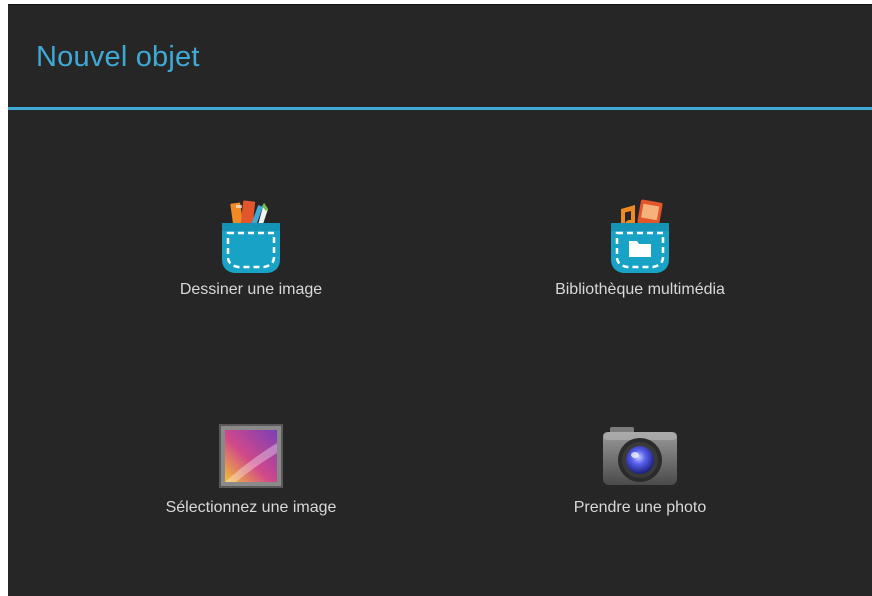 The width and height of the screenshot is (872, 596). Describe the element at coordinates (251, 456) in the screenshot. I see `gallery-image-icon` at that location.